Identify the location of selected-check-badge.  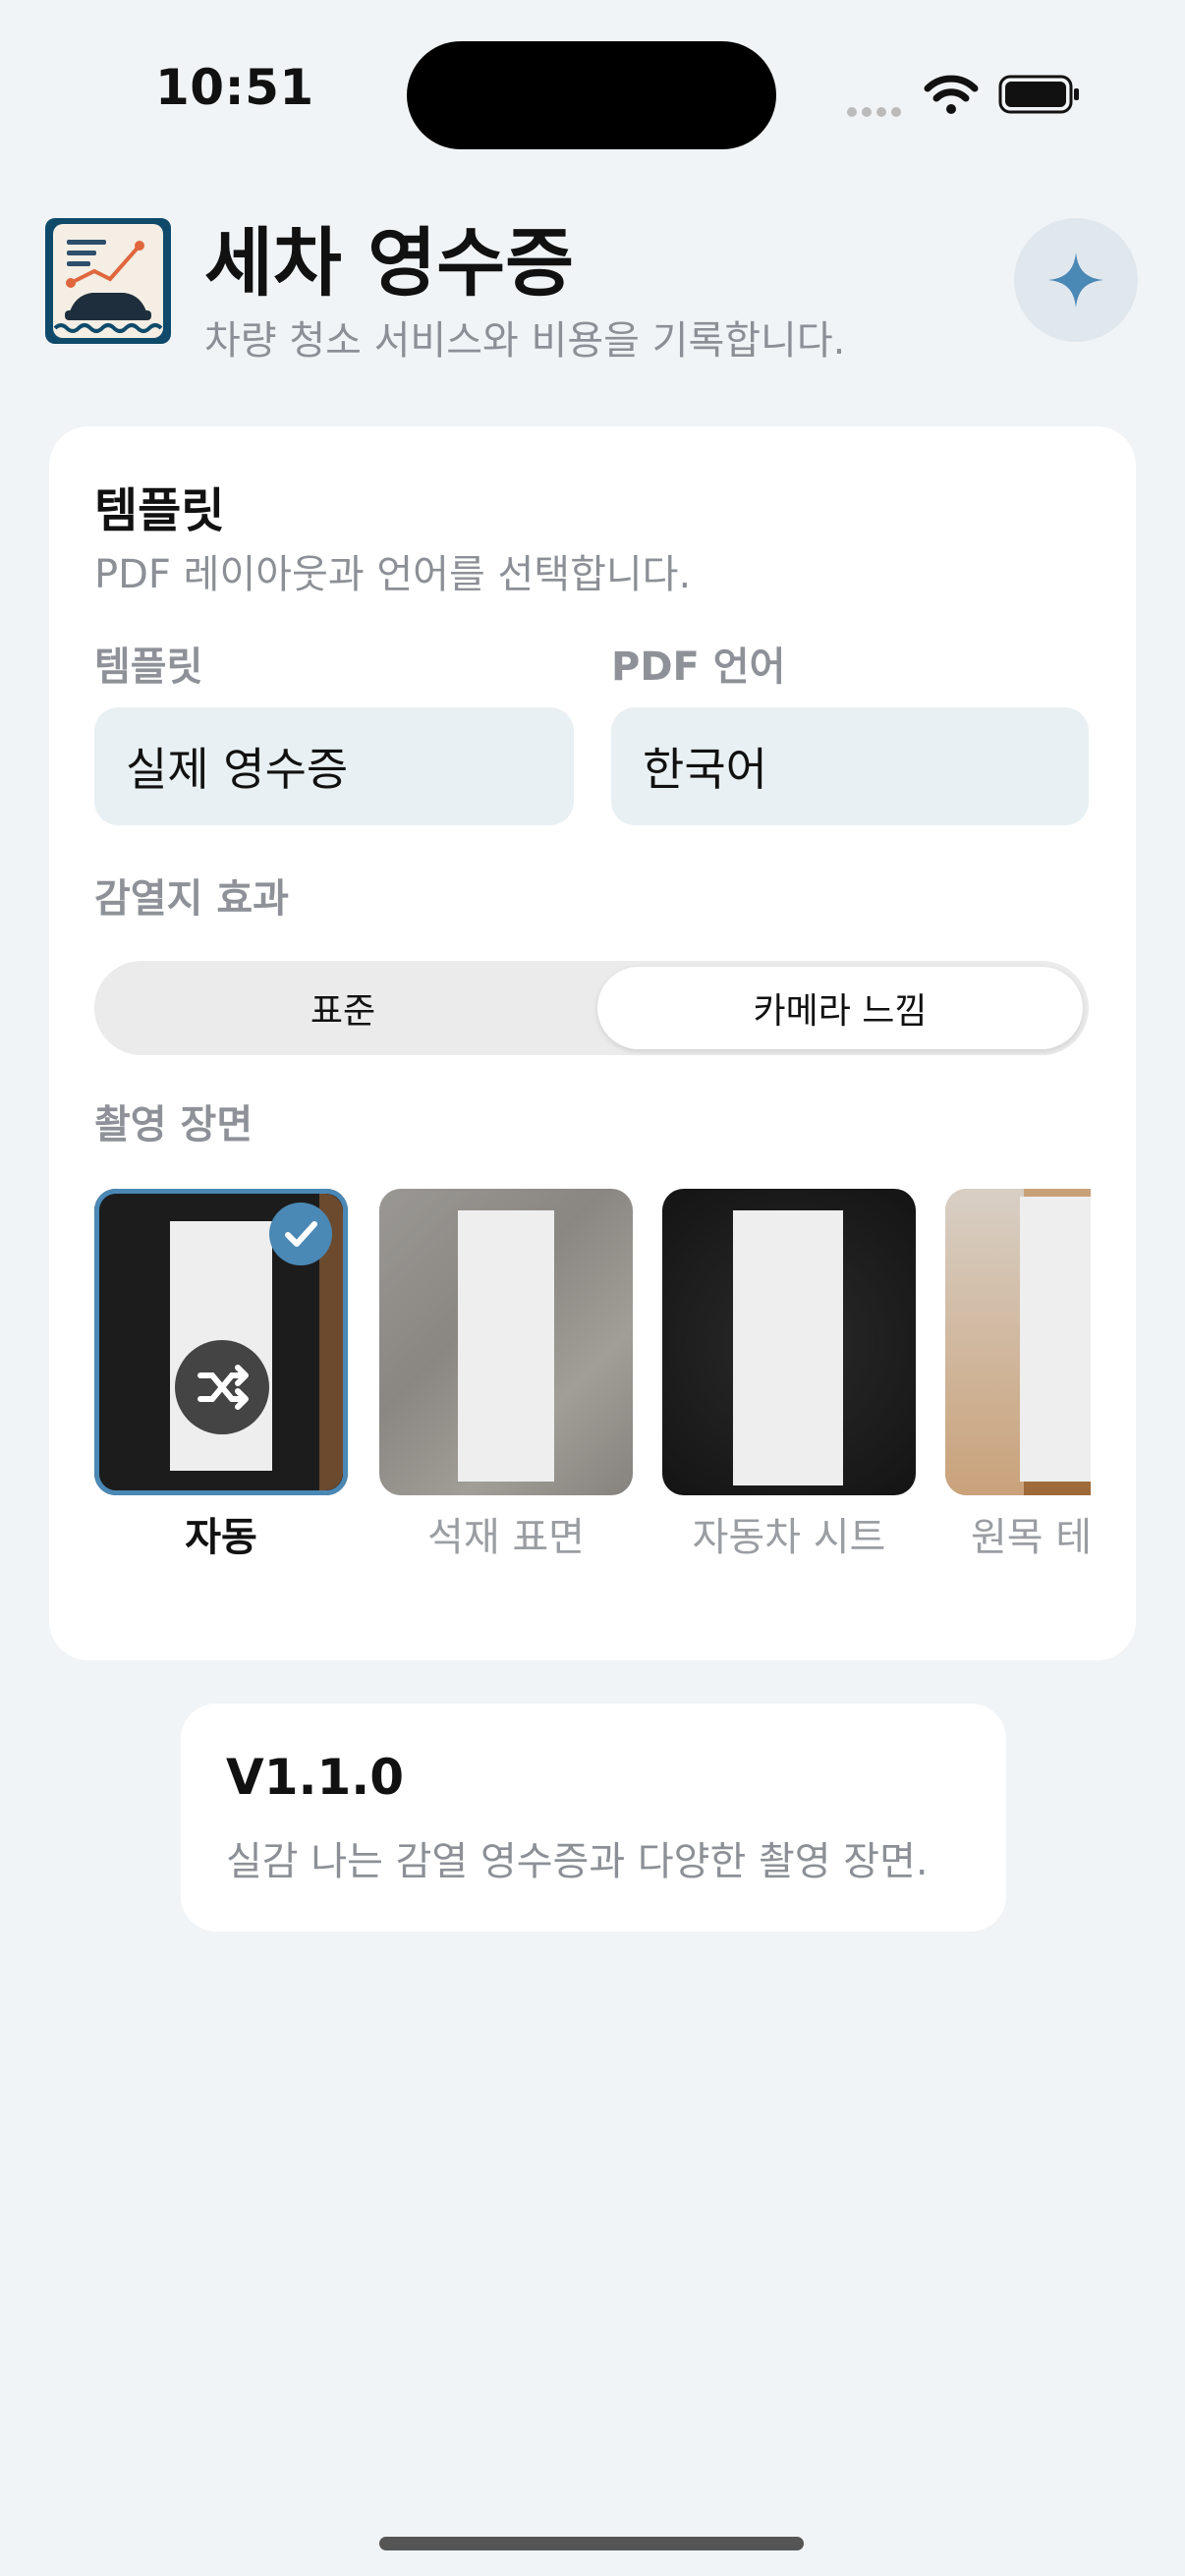
(301, 1234).